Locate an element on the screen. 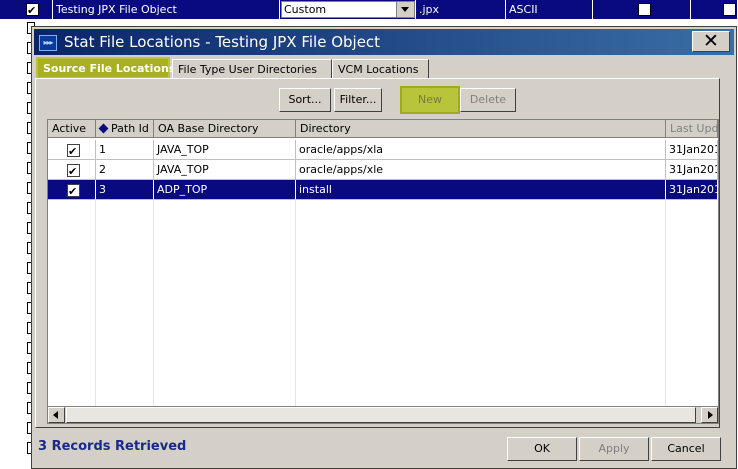  app-window-icon: ▸▸▸ is located at coordinates (48, 43).